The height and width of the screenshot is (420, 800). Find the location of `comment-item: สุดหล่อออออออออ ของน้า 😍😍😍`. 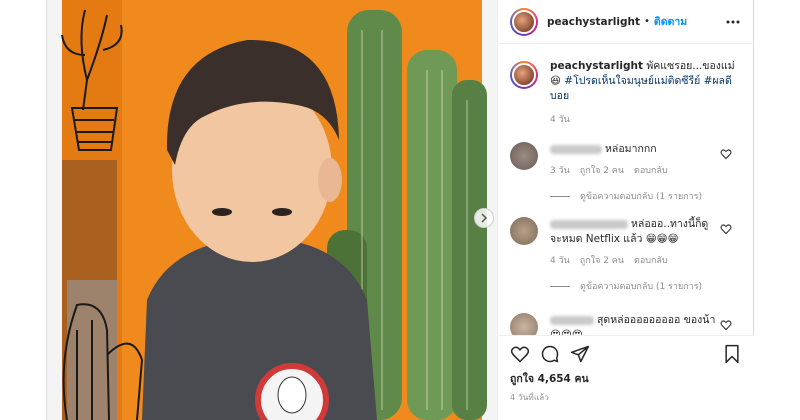

comment-item: สุดหล่อออออออออ ของน้า 😍😍😍 is located at coordinates (626, 324).